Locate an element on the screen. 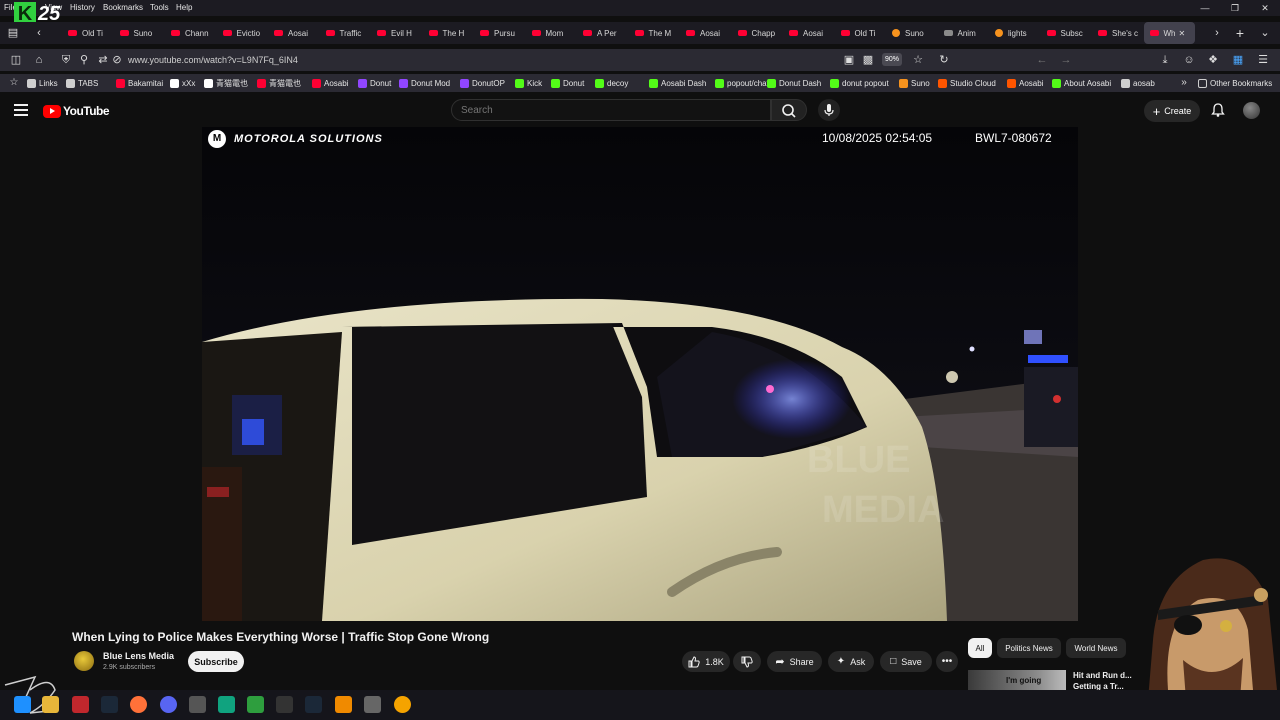 The image size is (1280, 720). bookmark-item: Donut Dash is located at coordinates (794, 83).